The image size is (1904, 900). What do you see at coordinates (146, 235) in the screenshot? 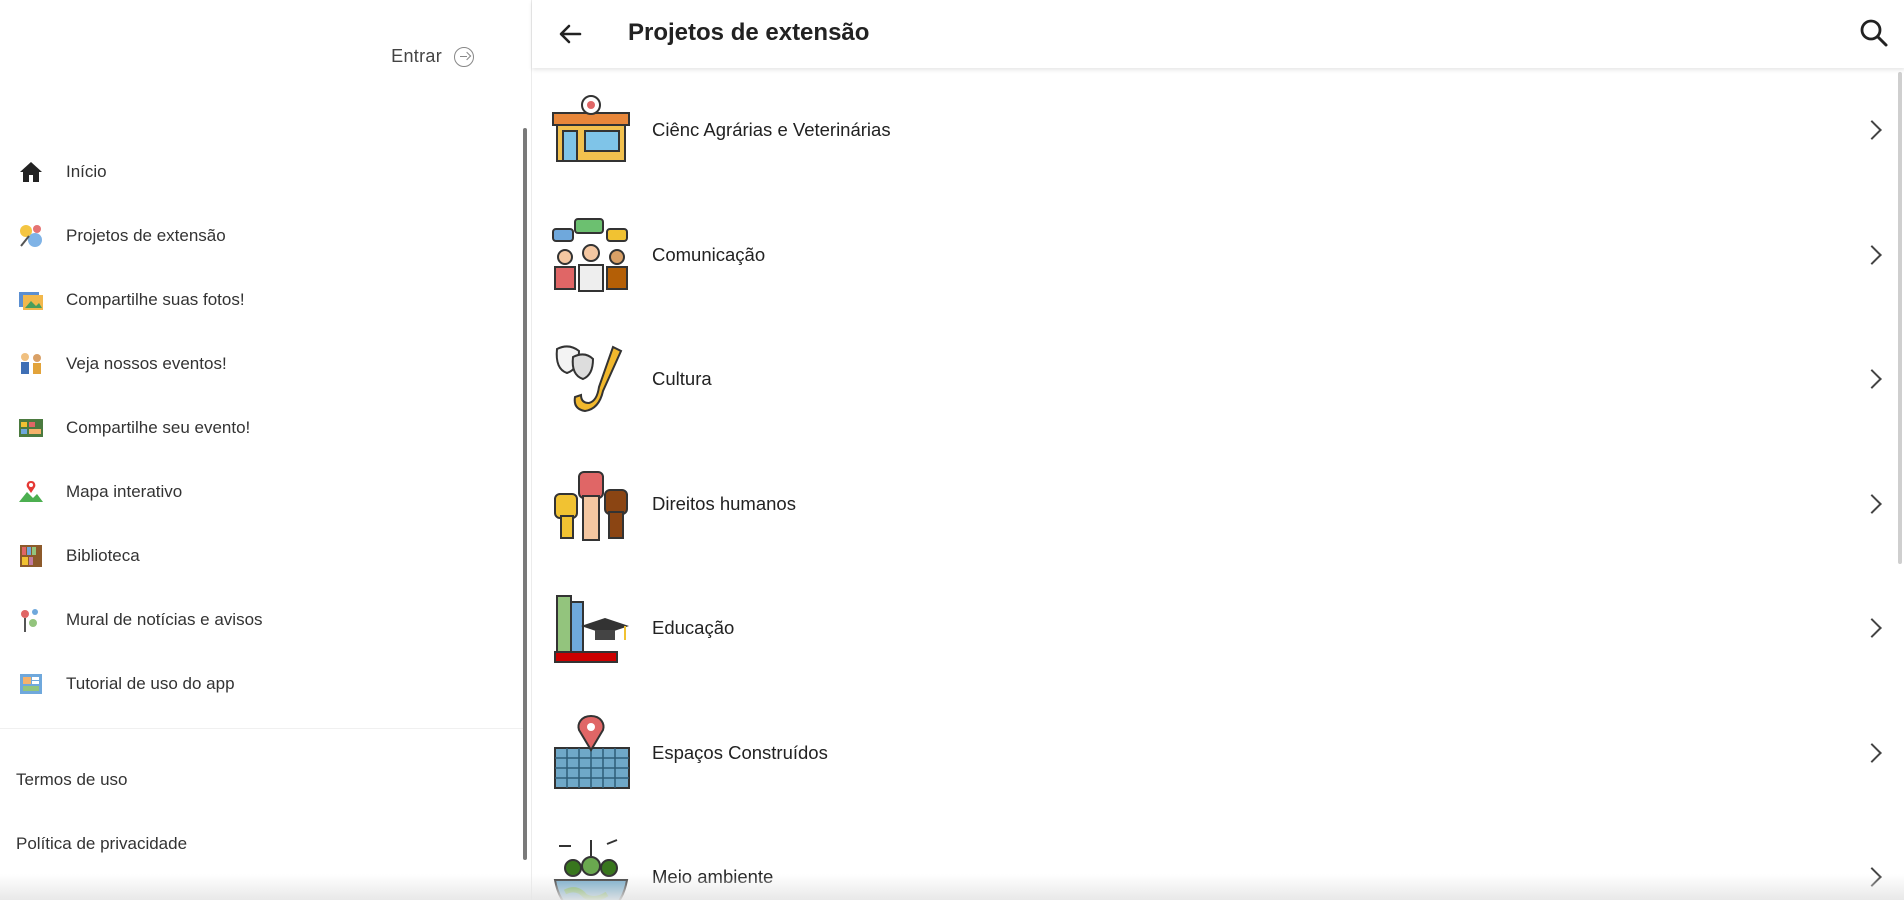
I see `sidebar-item-label: Projetos de extensão` at bounding box center [146, 235].